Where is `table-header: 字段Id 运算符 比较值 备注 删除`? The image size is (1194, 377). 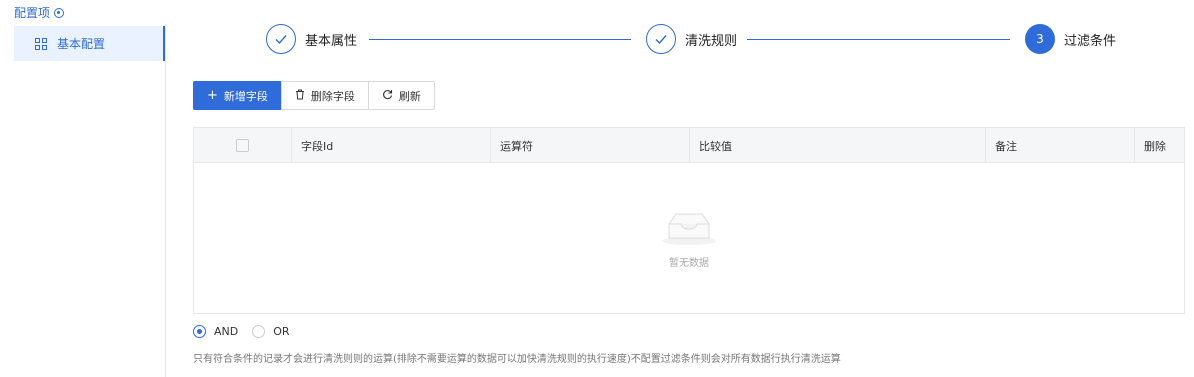 table-header: 字段Id 运算符 比较值 备注 删除 is located at coordinates (689, 145).